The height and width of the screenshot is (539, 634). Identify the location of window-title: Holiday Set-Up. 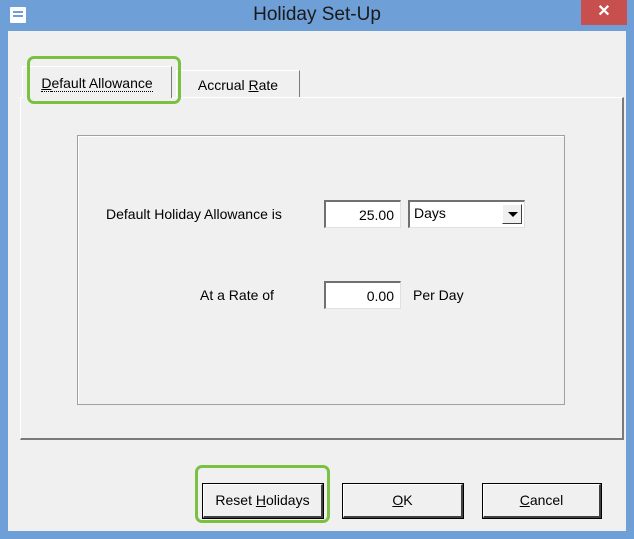
(317, 14).